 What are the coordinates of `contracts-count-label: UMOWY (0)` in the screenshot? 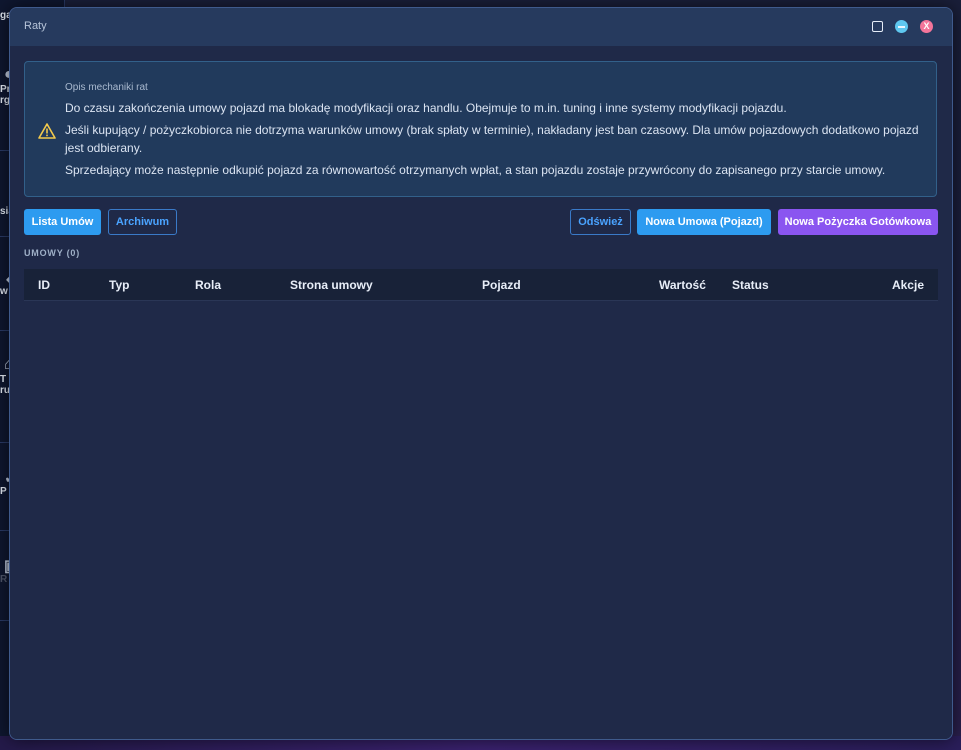 It's located at (52, 253).